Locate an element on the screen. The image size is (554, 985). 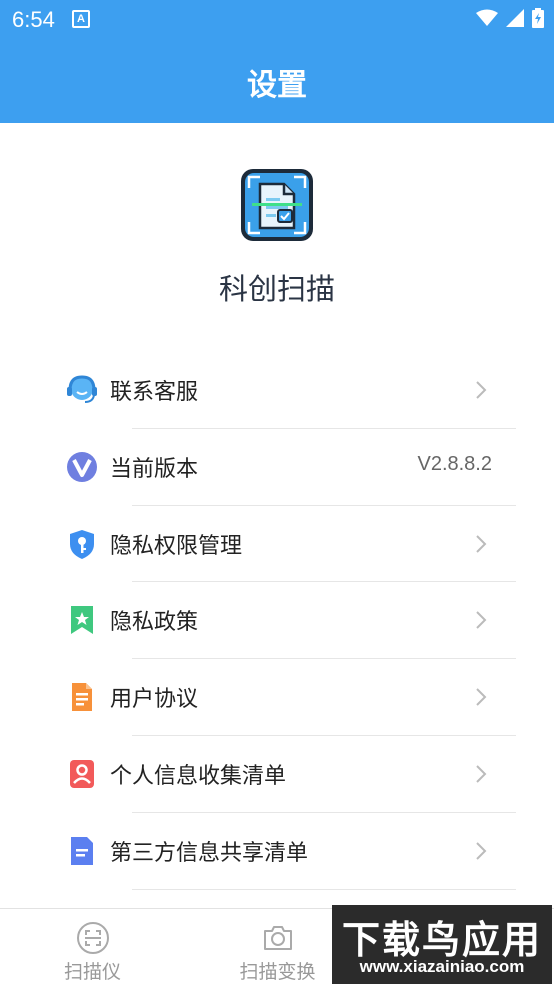
watermark-title: 下载鸟应用 is located at coordinates (441, 940).